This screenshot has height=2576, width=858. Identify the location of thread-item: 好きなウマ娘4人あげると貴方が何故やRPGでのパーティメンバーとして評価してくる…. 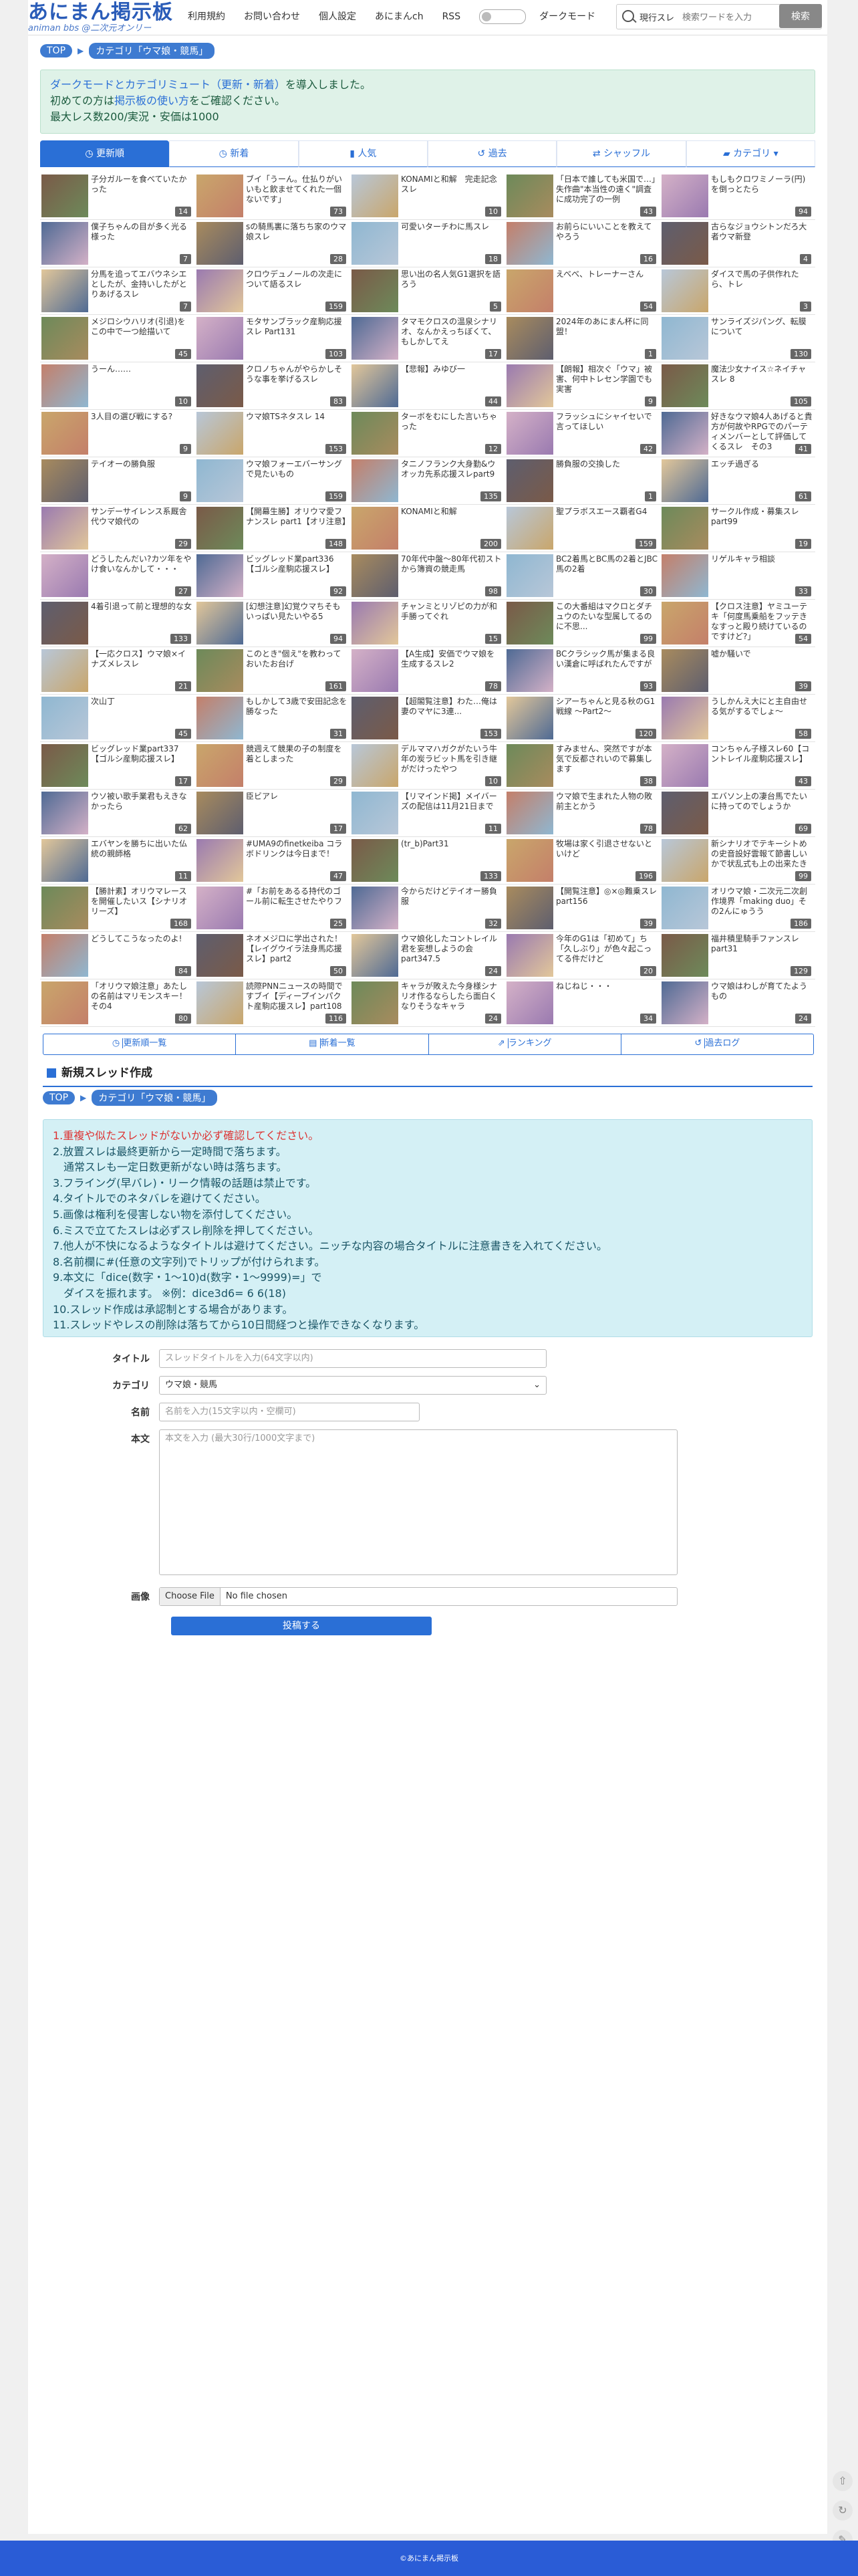
(737, 433).